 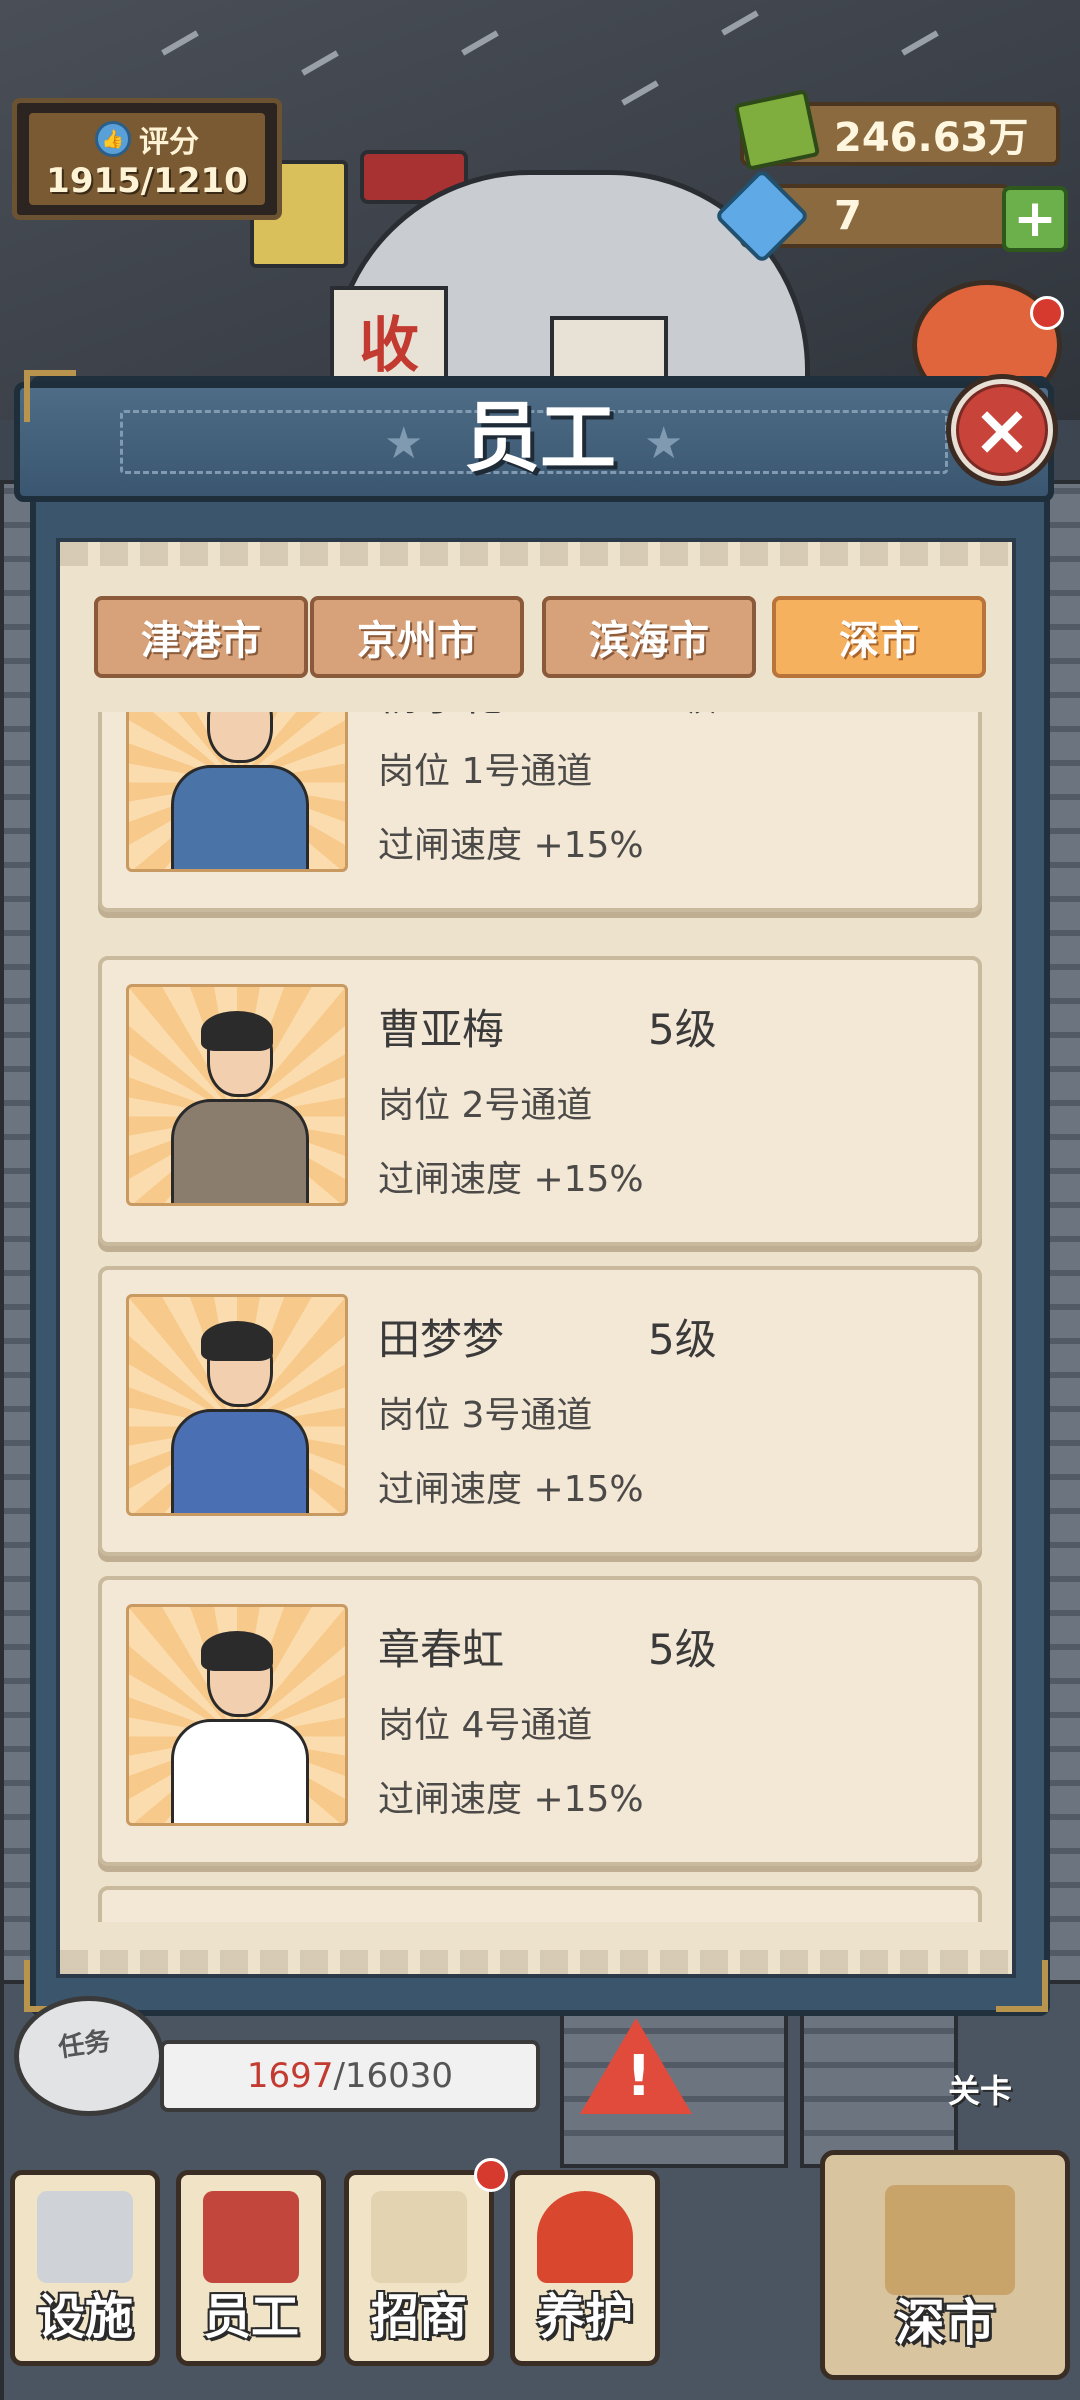 I want to click on hardhat-icon, so click(x=585, y=2237).